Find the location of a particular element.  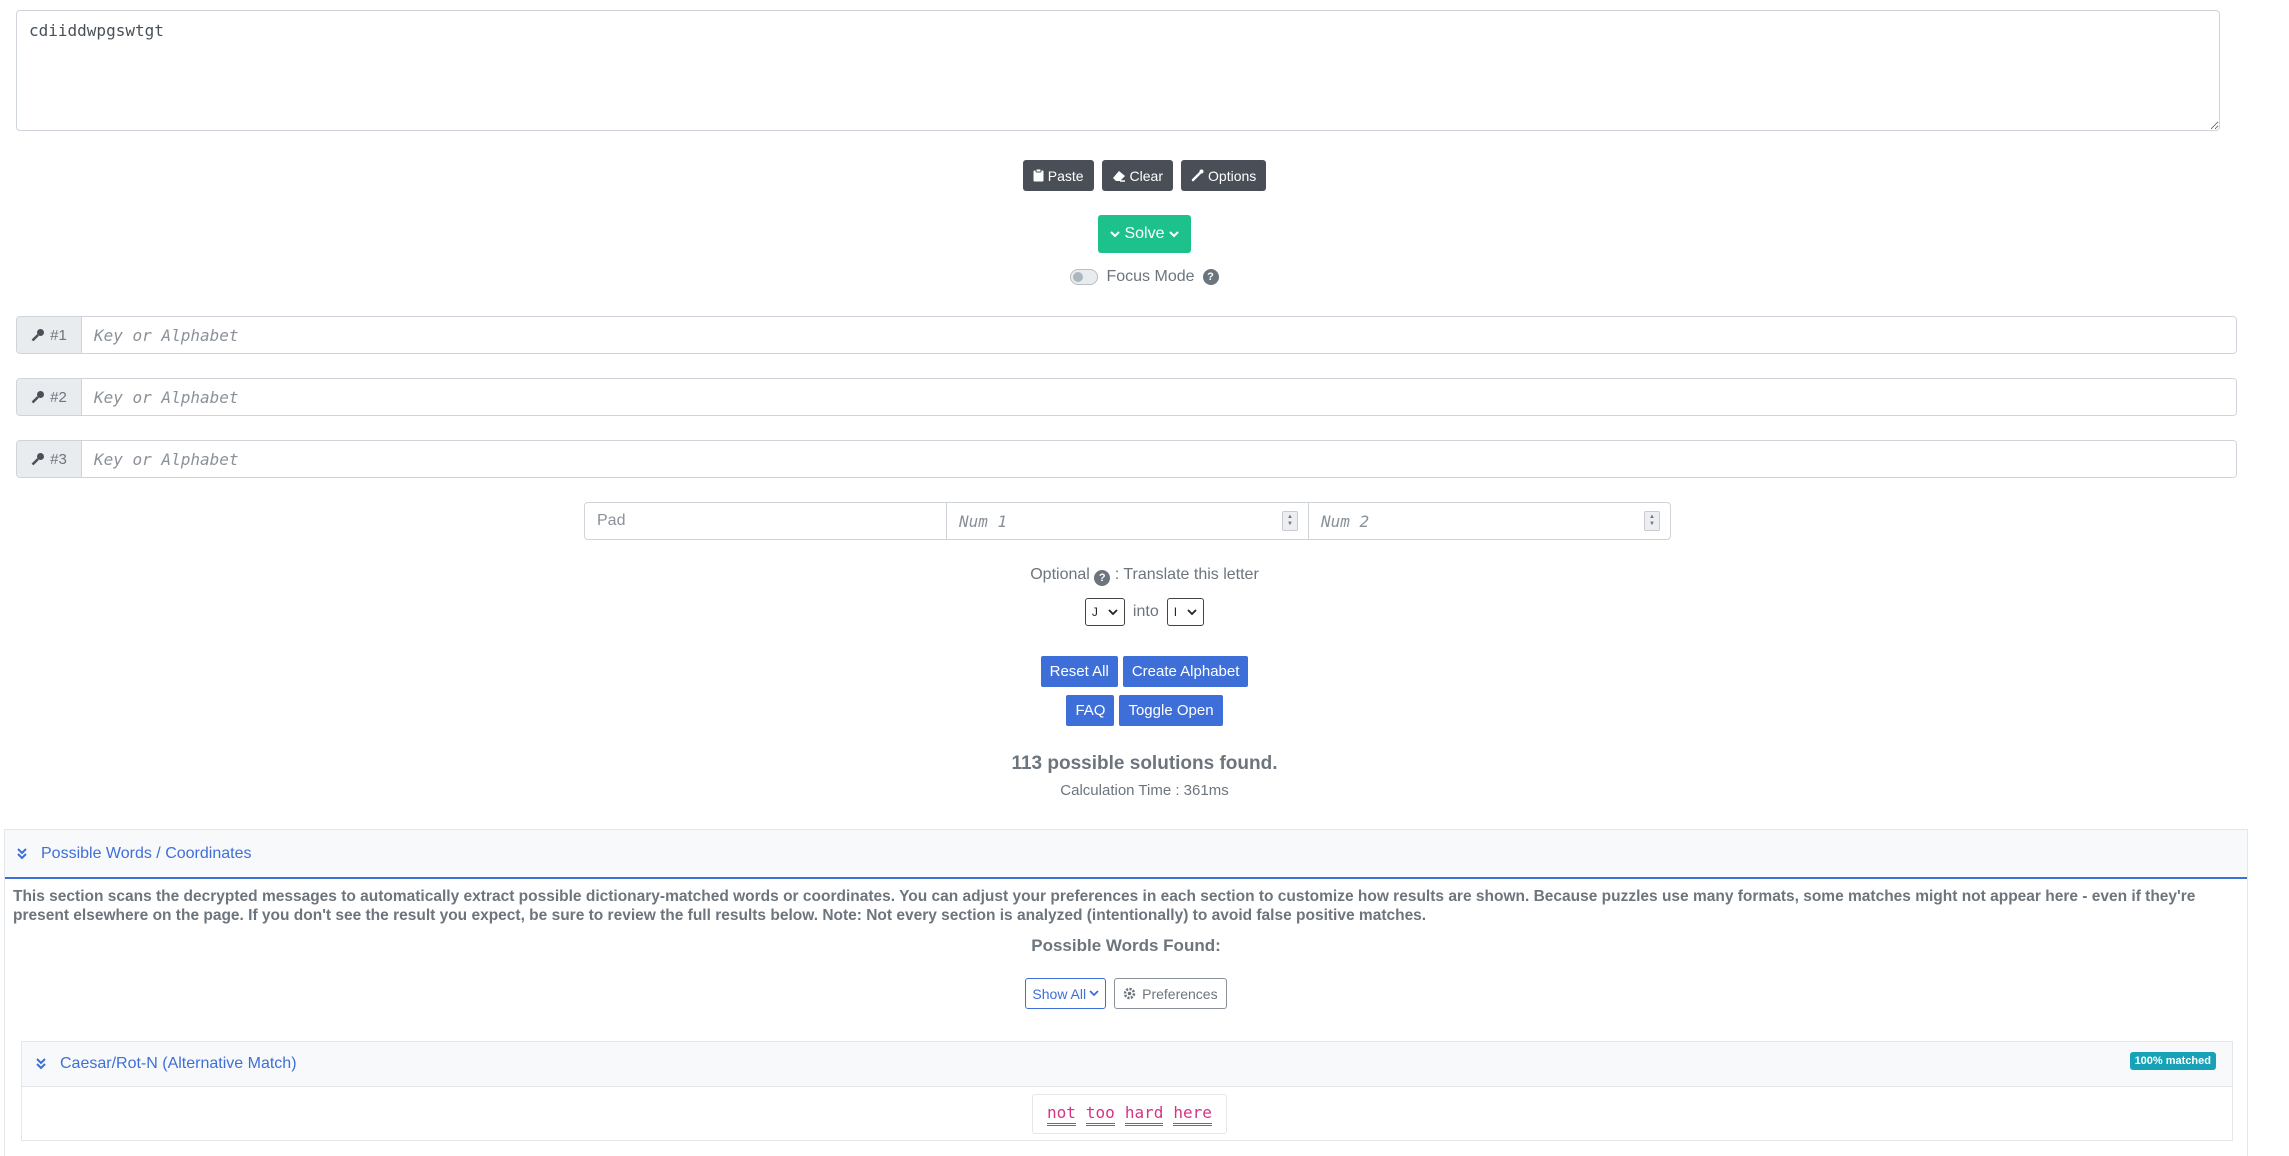

pad-input is located at coordinates (765, 521).